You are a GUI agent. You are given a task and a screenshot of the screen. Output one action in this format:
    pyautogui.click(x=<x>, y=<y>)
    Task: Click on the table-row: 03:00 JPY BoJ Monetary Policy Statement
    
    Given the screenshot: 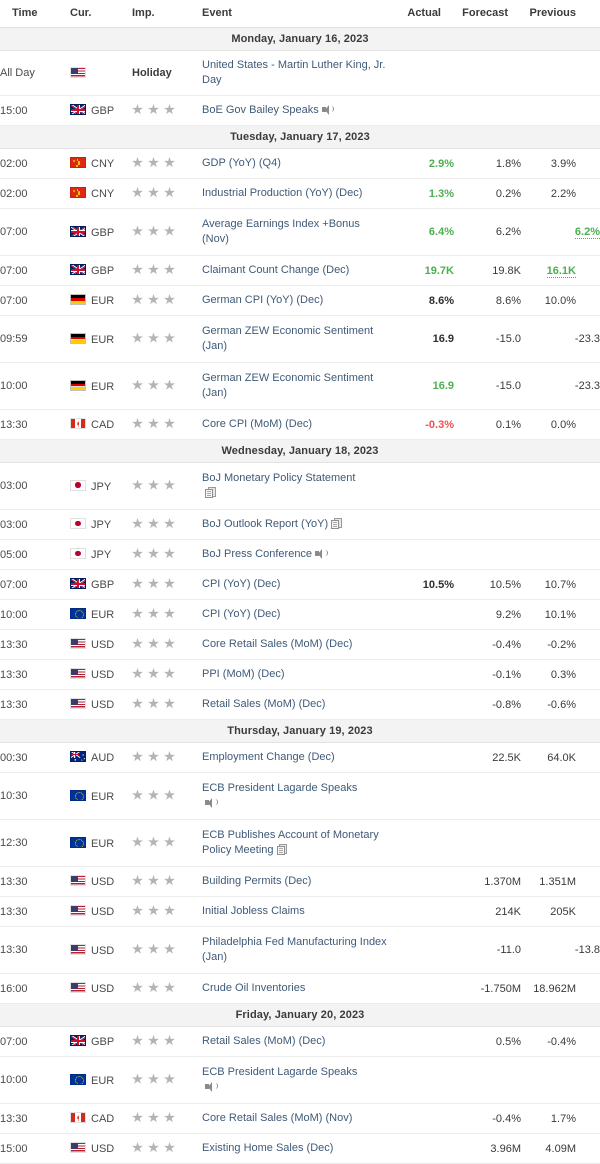 What is the action you would take?
    pyautogui.click(x=300, y=486)
    